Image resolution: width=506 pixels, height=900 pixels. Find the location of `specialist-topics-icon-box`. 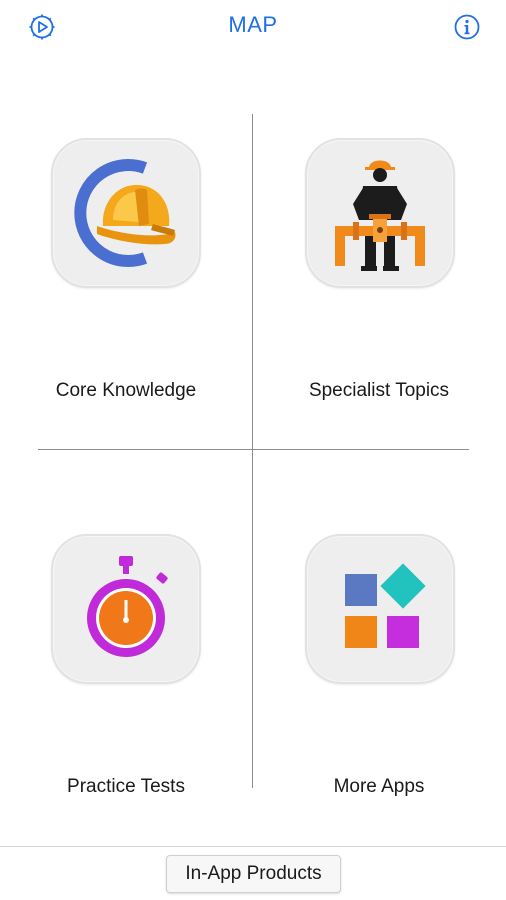

specialist-topics-icon-box is located at coordinates (380, 213).